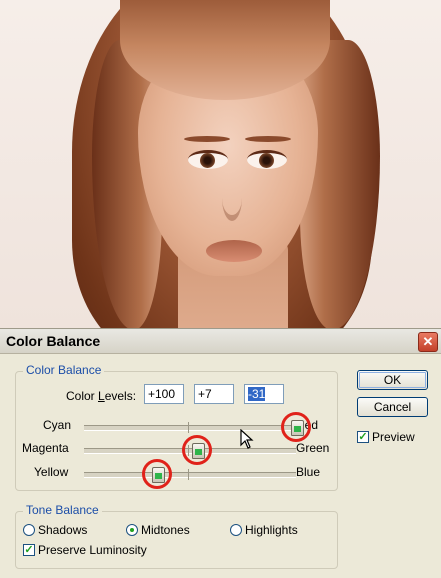  What do you see at coordinates (157, 474) in the screenshot?
I see `yellow-blue-highlight-circle` at bounding box center [157, 474].